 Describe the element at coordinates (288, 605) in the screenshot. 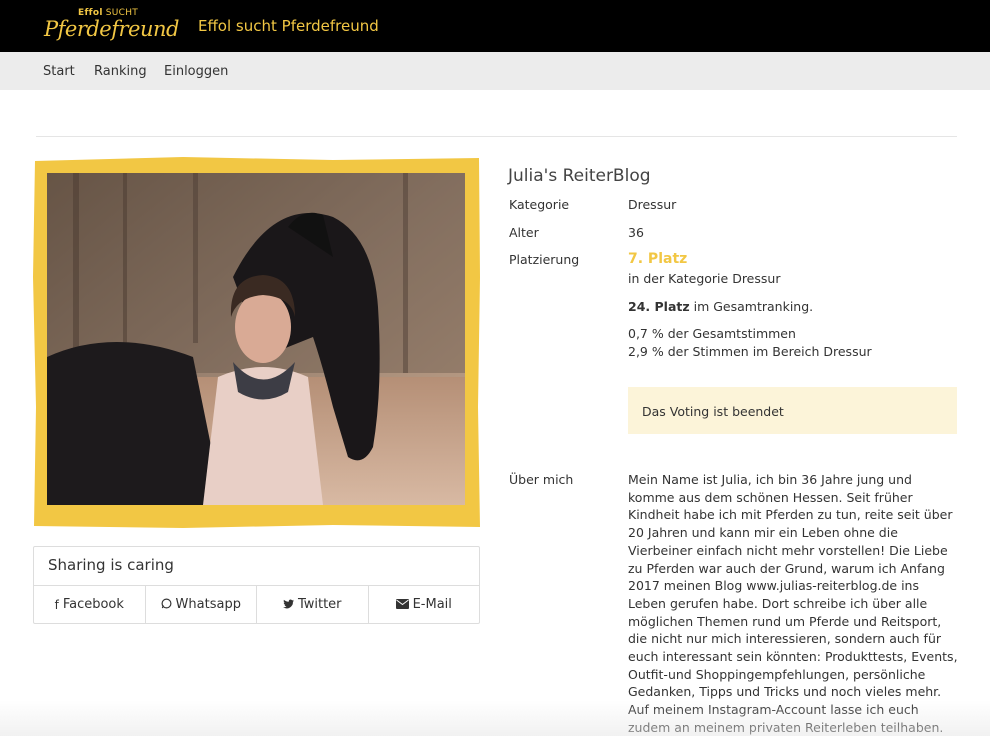

I see `twitter-icon` at that location.